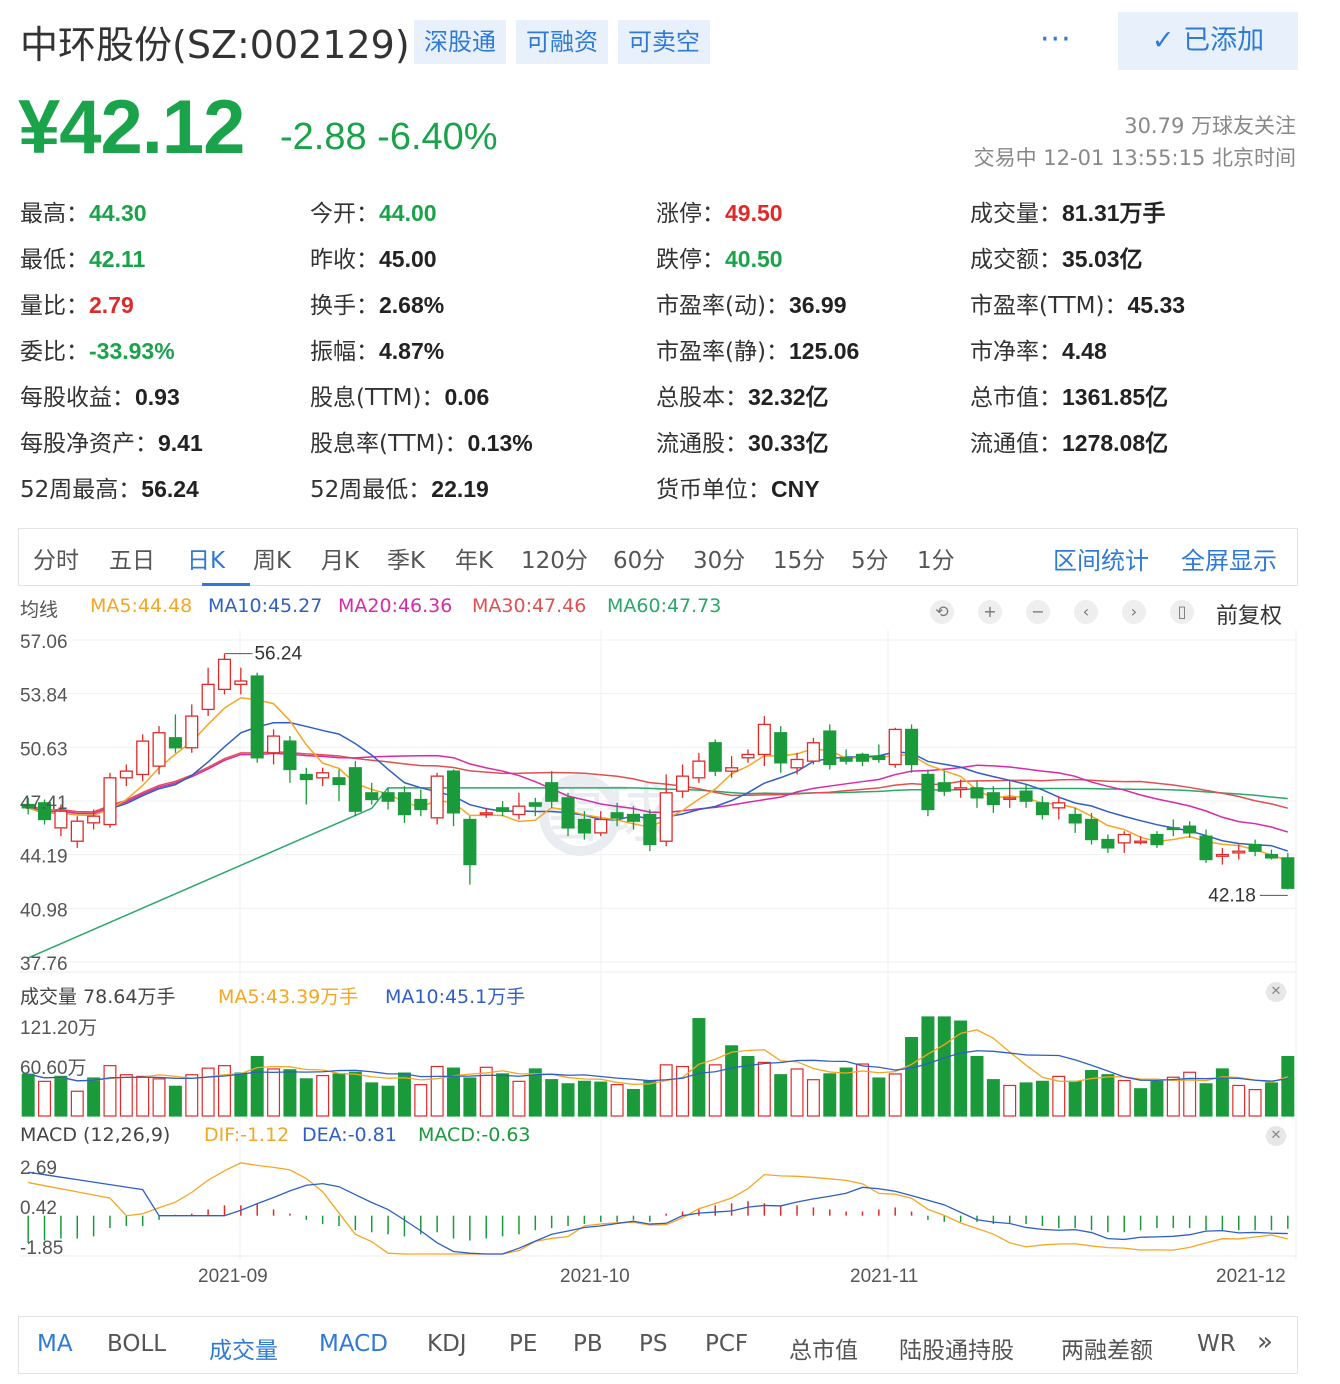 The height and width of the screenshot is (1384, 1340). I want to click on tab-indicator: MA, so click(55, 1344).